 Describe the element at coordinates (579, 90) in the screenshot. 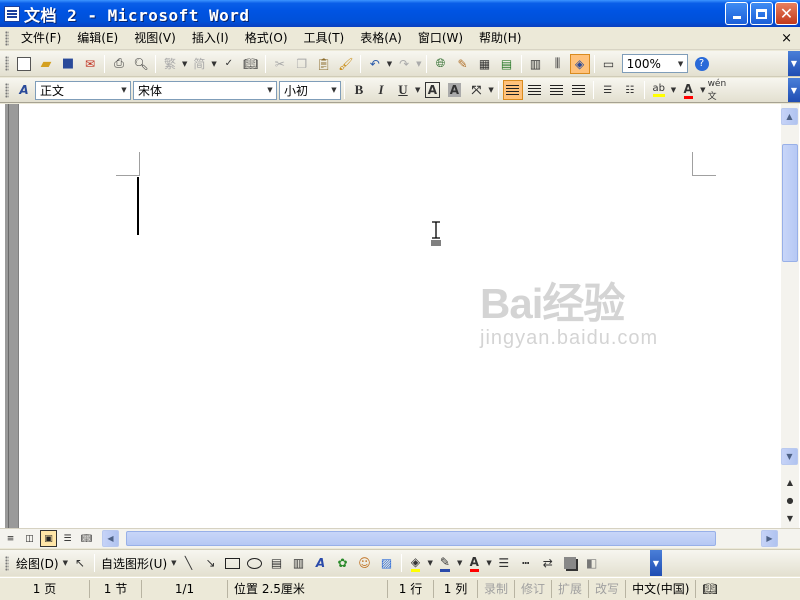

I see `distributed-button` at that location.